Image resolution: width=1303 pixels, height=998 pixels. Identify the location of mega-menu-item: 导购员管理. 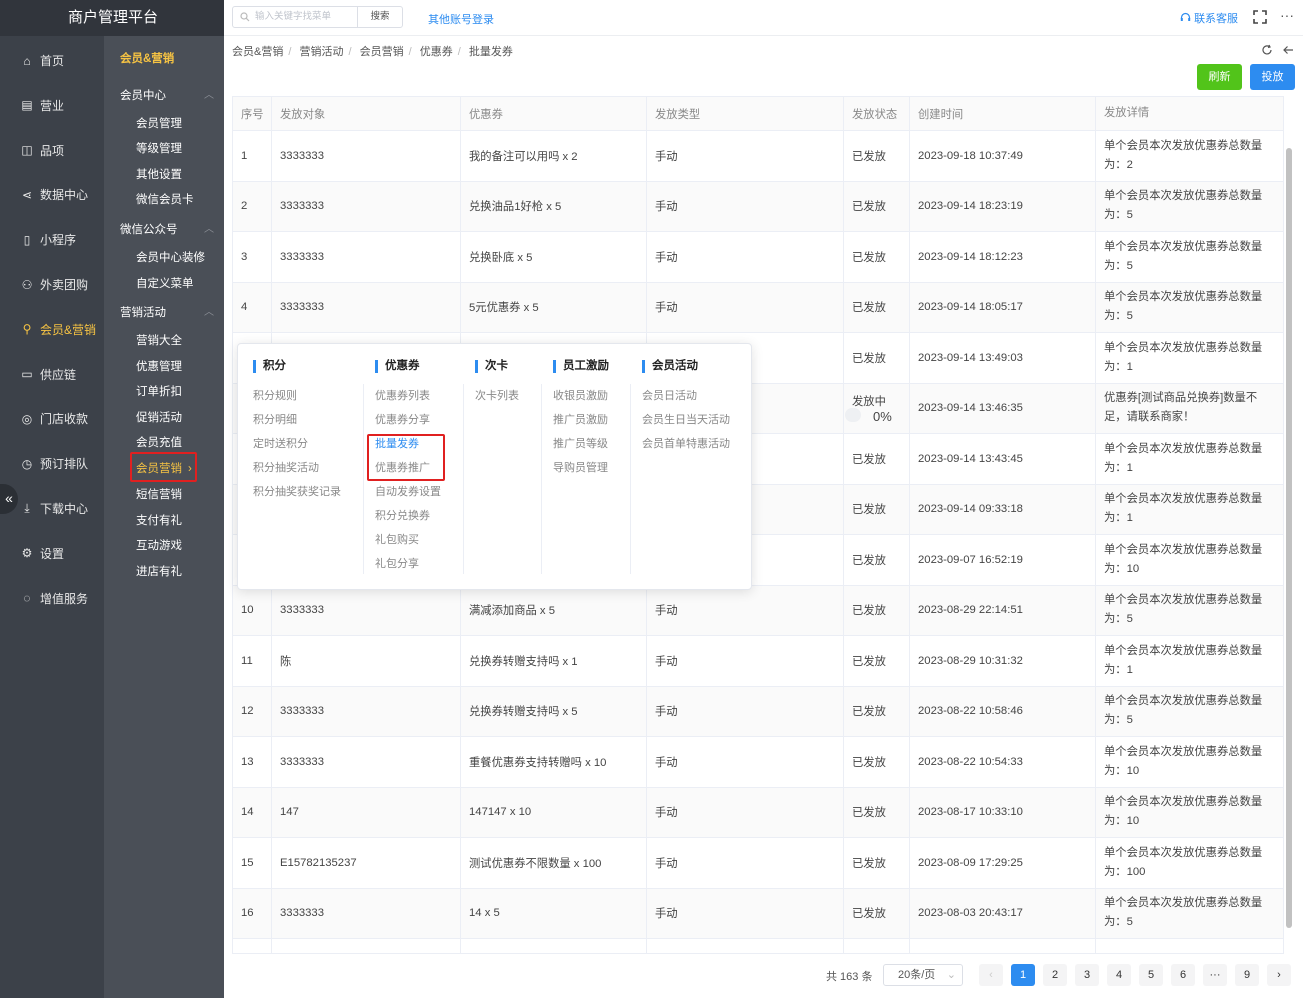
(581, 473).